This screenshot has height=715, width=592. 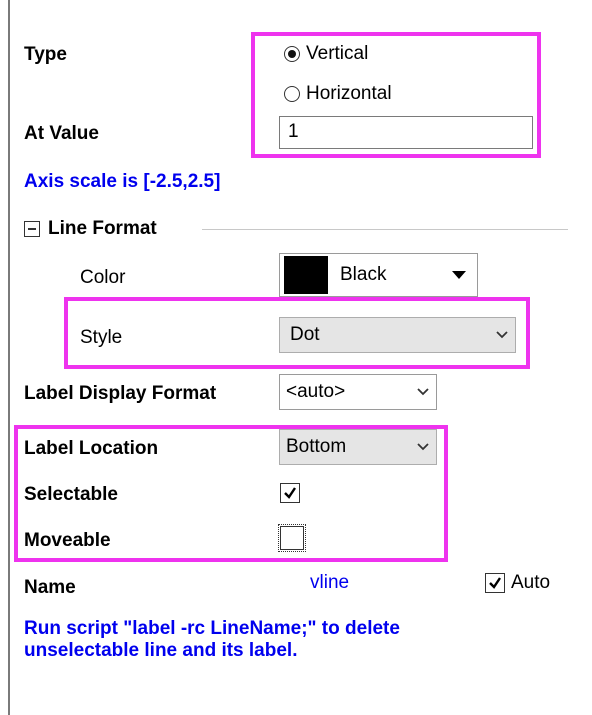 What do you see at coordinates (102, 228) in the screenshot?
I see `line-format-title: Line Format` at bounding box center [102, 228].